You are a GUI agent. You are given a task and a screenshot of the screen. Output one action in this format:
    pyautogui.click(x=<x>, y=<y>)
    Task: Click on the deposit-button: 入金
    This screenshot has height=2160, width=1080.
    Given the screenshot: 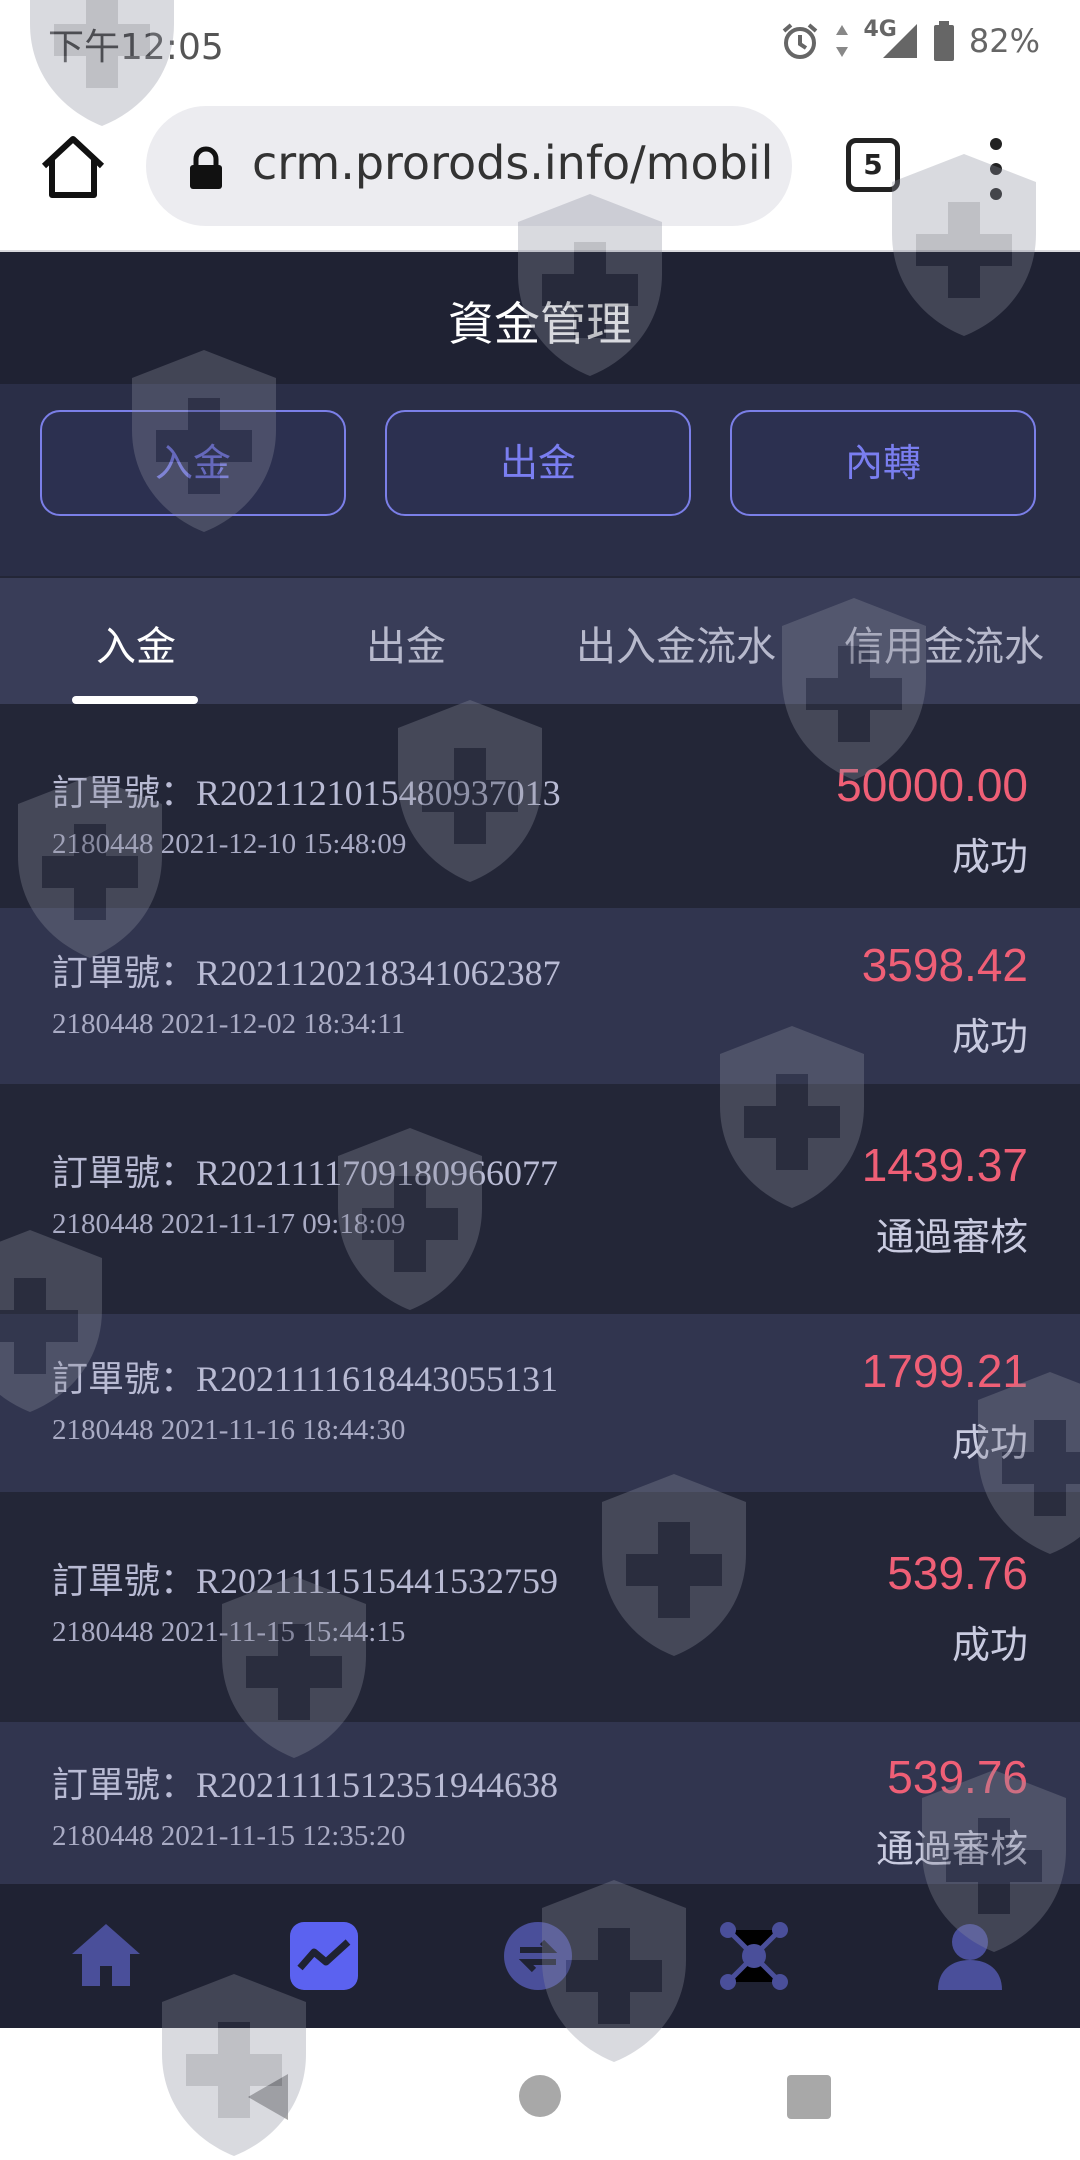 What is the action you would take?
    pyautogui.click(x=193, y=463)
    